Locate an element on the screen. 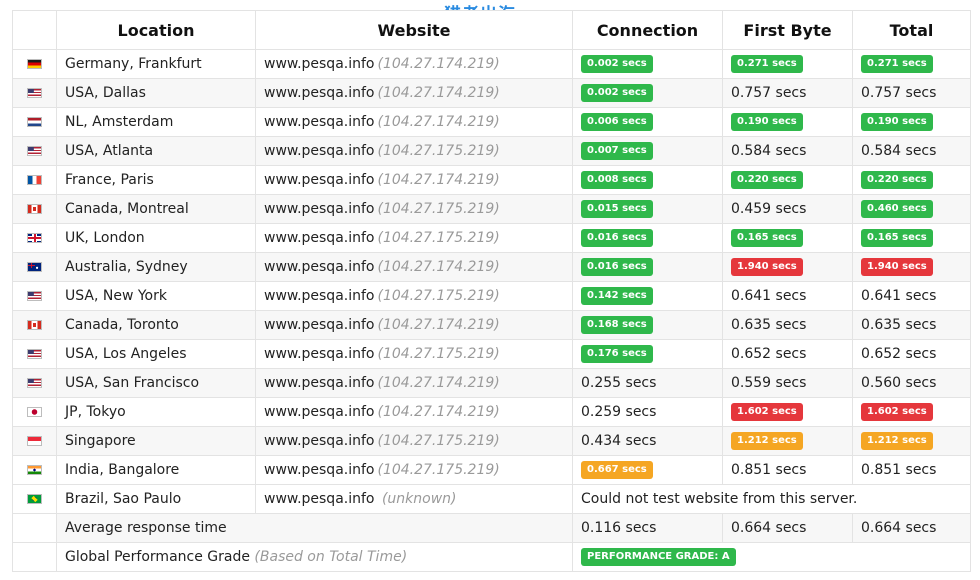 The image size is (980, 580). website-cell: www.pesqa.info (104.27.175.219) is located at coordinates (414, 296).